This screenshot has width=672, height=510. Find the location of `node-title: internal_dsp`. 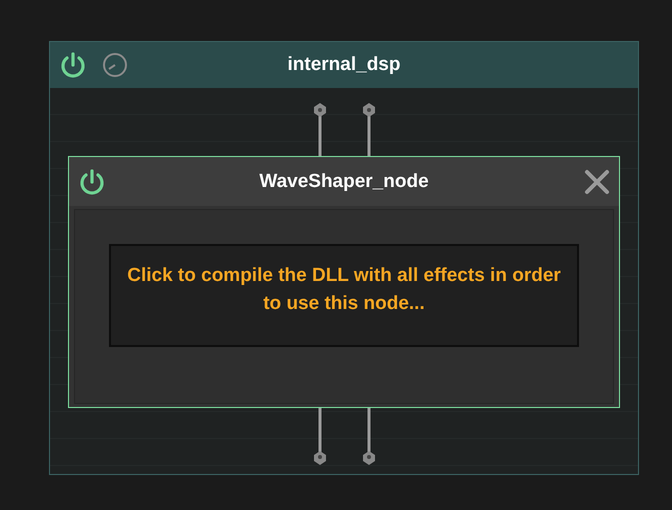

node-title: internal_dsp is located at coordinates (344, 65).